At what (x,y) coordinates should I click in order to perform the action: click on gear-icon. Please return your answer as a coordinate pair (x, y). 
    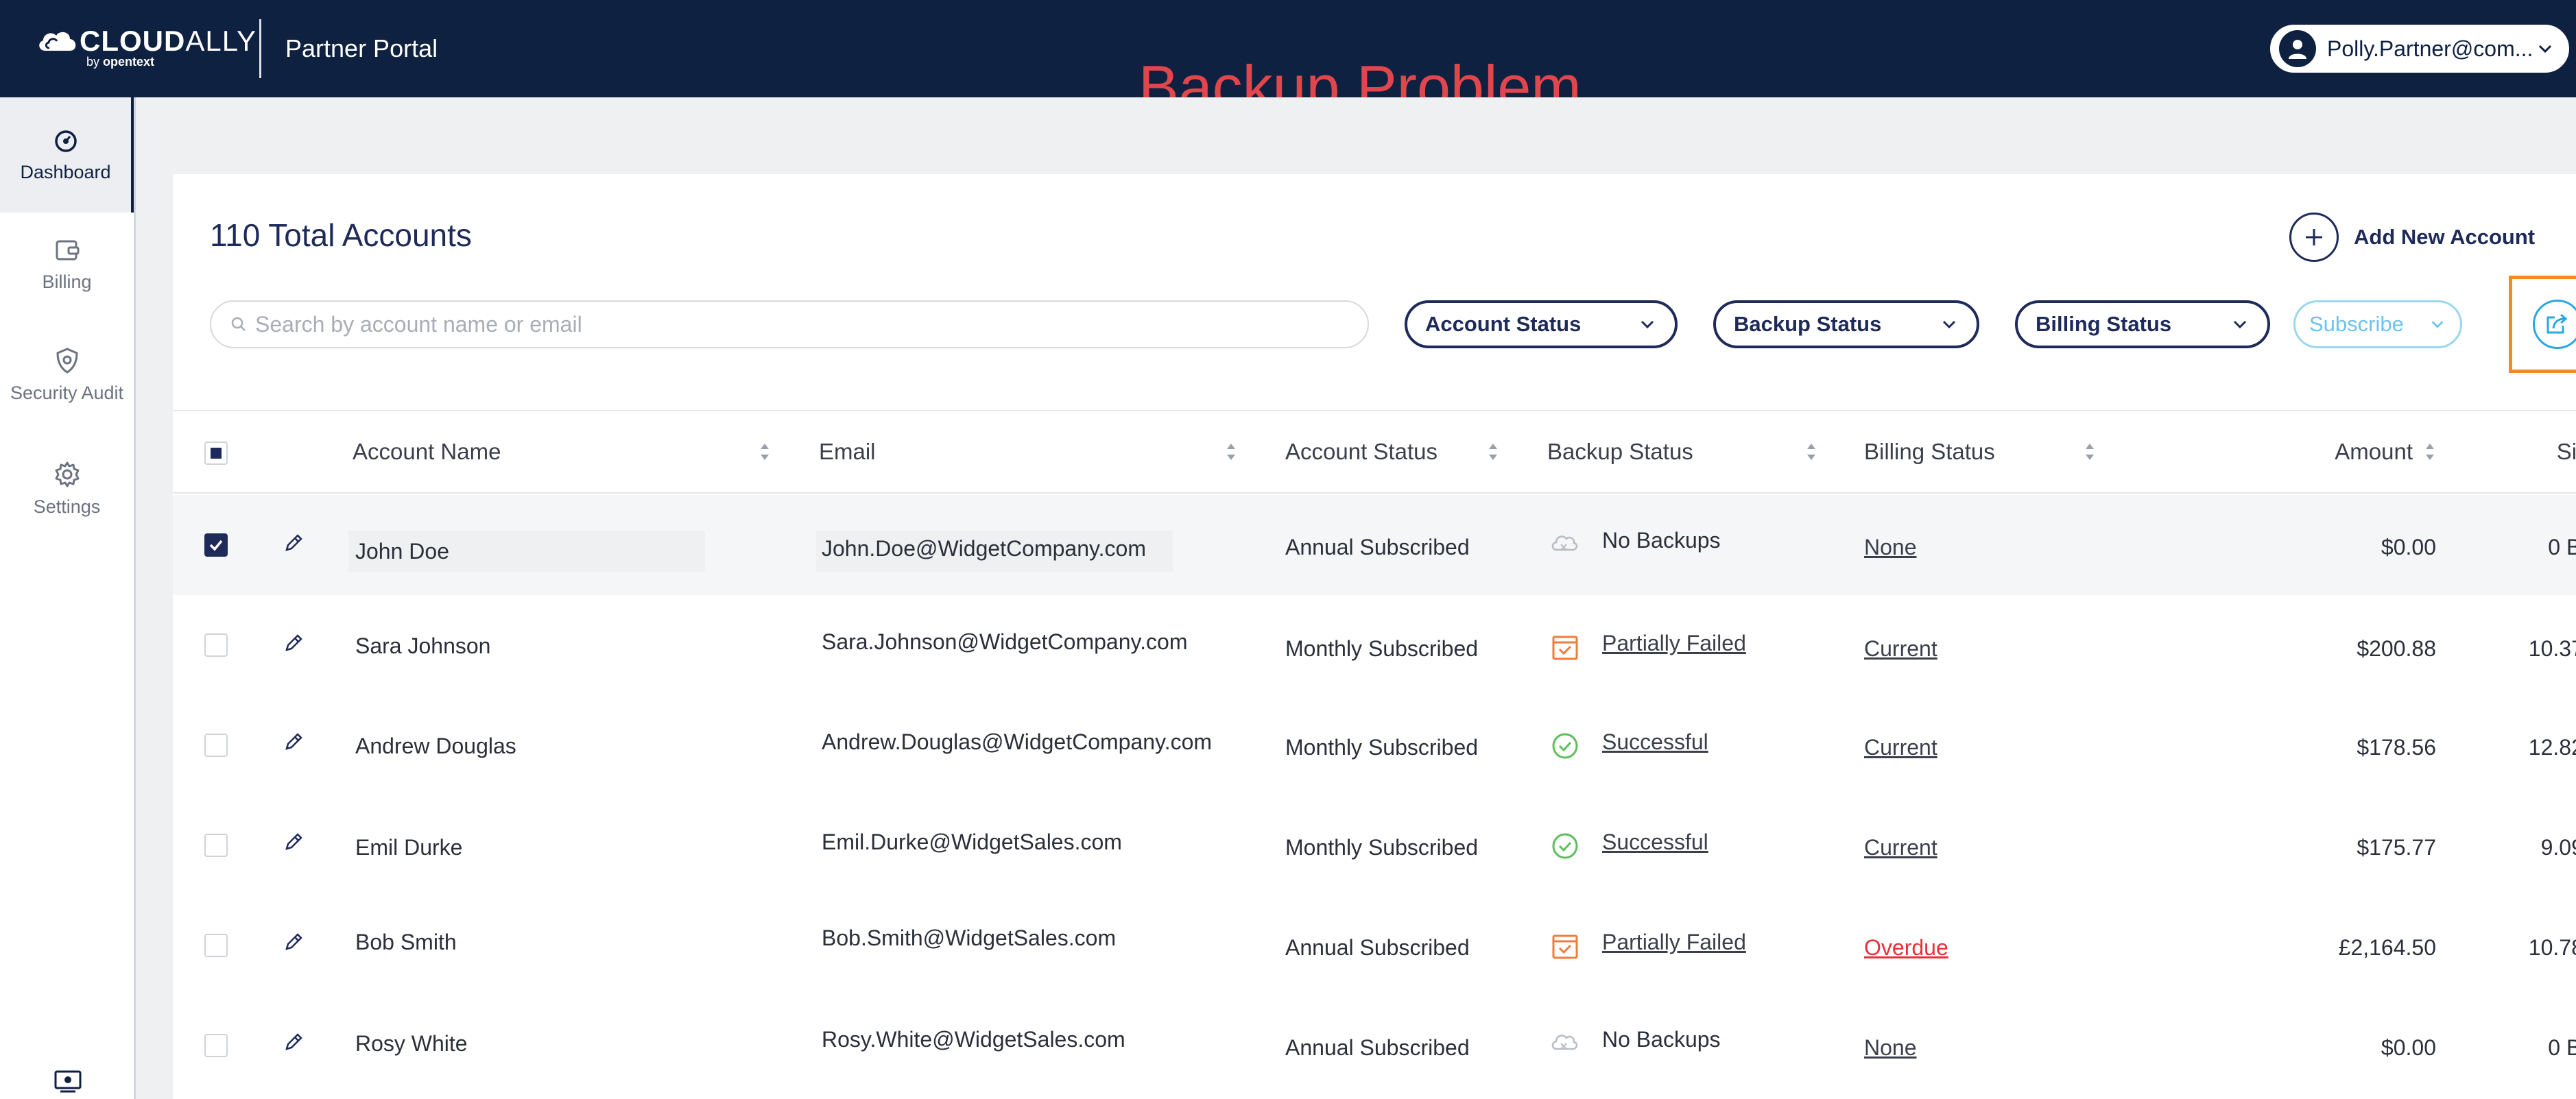
    Looking at the image, I should click on (67, 474).